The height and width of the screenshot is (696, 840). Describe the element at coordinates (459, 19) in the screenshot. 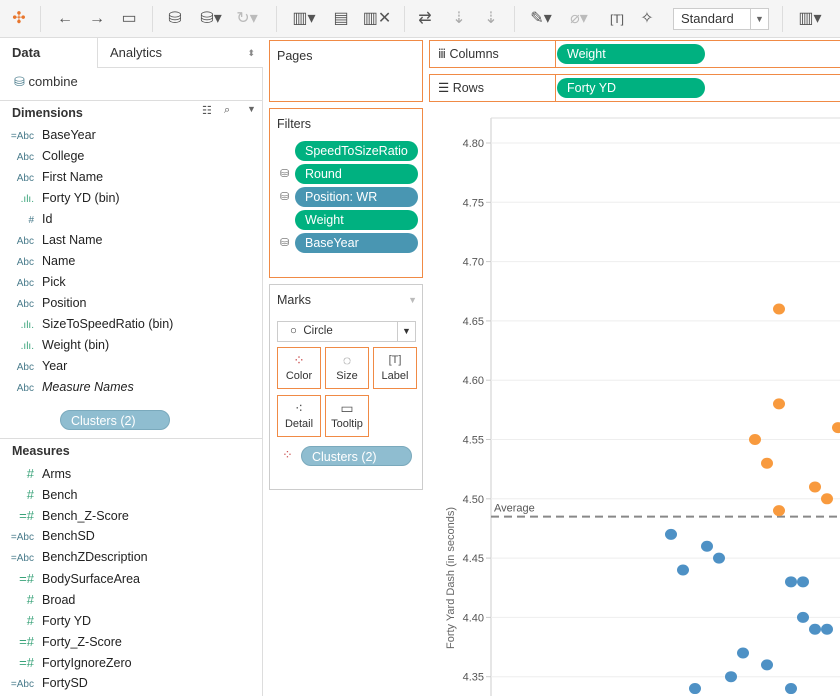

I see `sort-ascending-icon: ⇣` at that location.